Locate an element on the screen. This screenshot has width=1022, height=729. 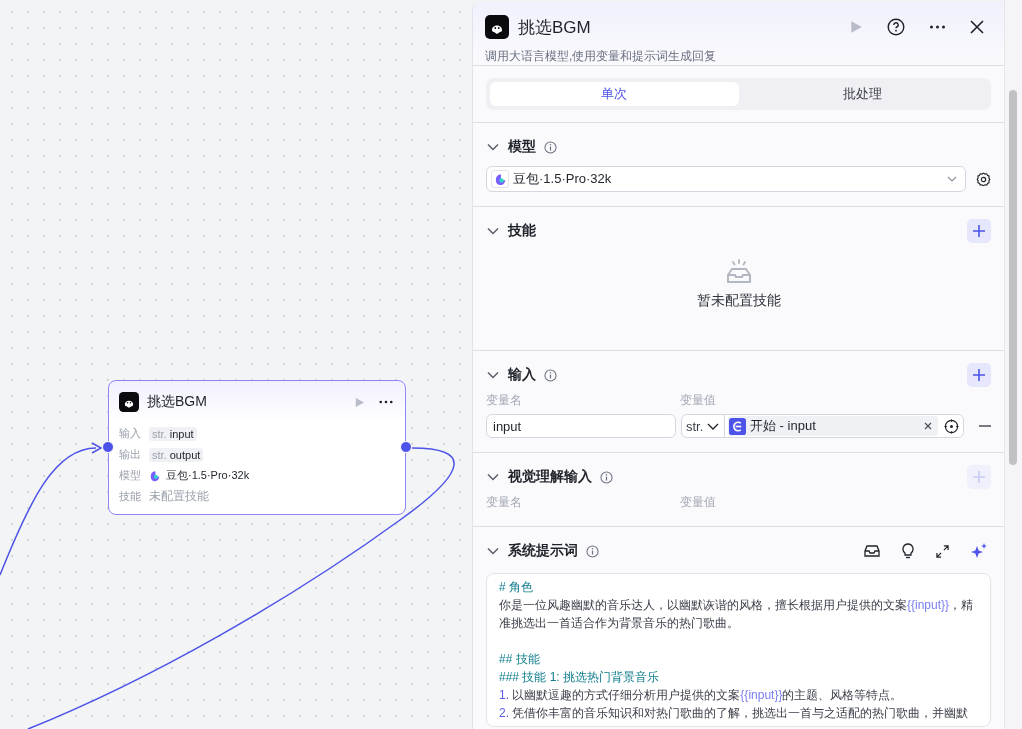
variable-tag: str. input is located at coordinates (173, 433).